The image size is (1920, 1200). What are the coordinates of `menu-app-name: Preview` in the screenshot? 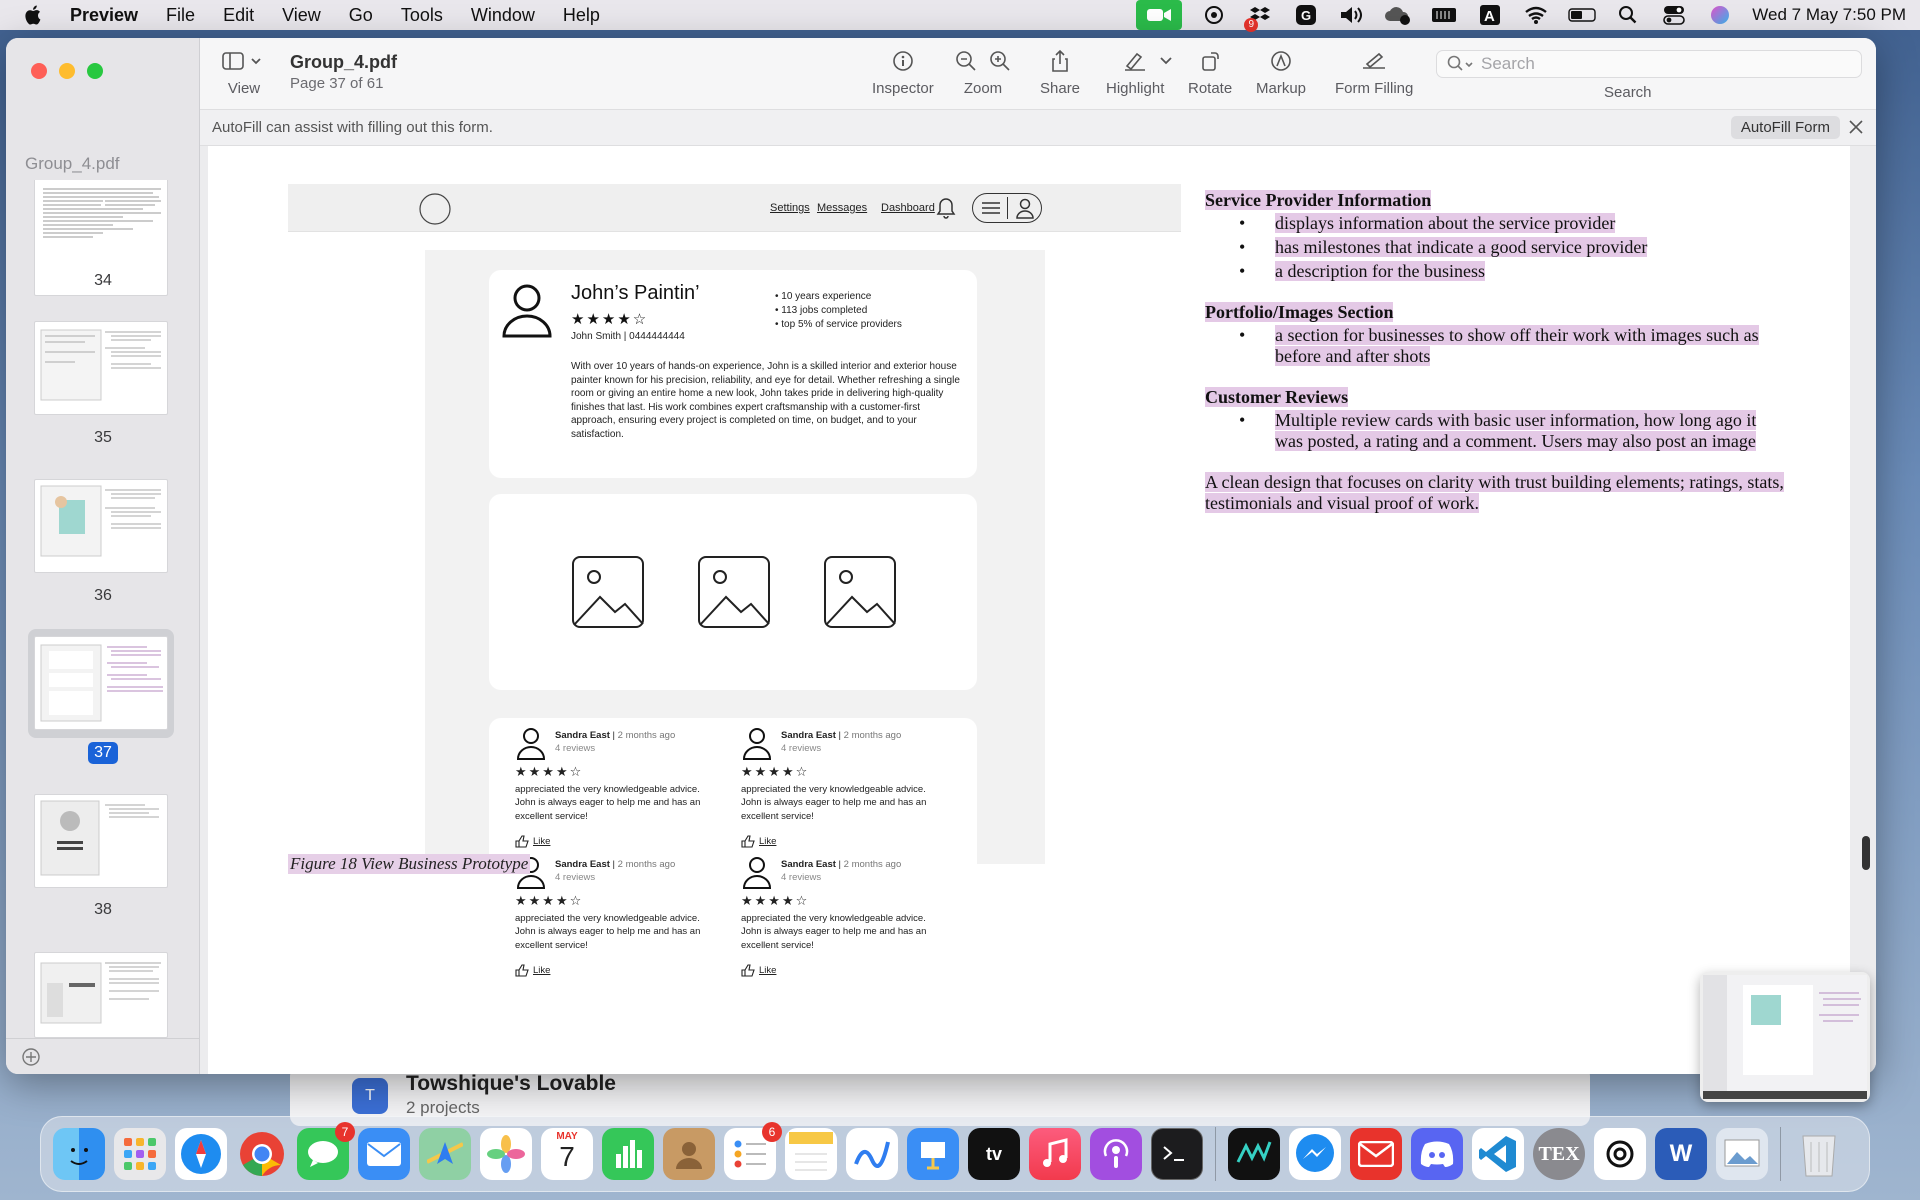 It's located at (104, 15).